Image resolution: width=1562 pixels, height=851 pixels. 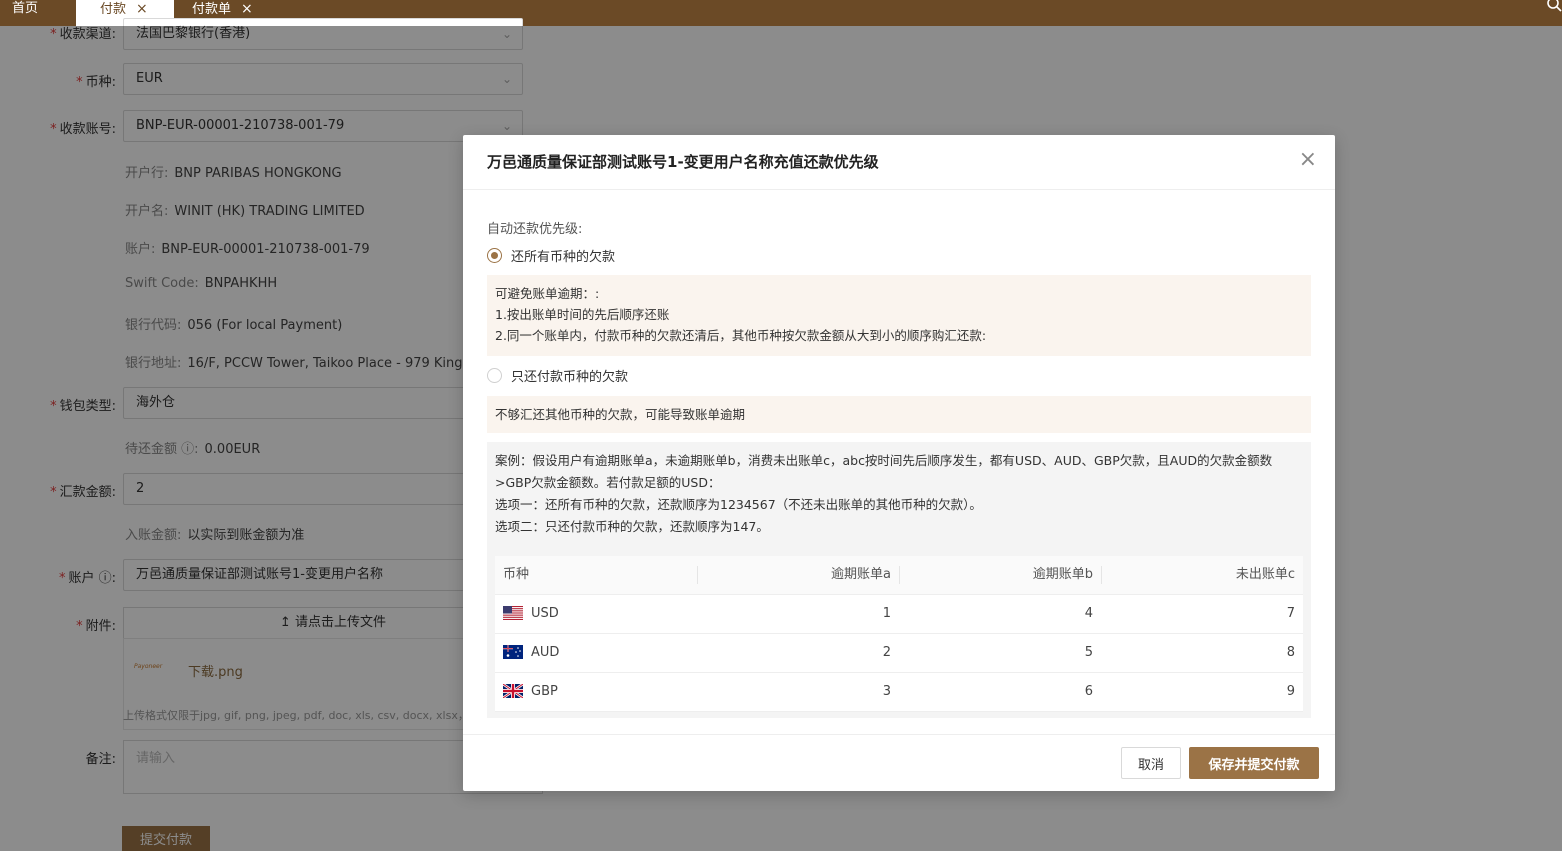 What do you see at coordinates (899, 414) in the screenshot?
I see `repay-payment-currency-note: 不够汇还其他币种的欠款，可能导致账单逾期` at bounding box center [899, 414].